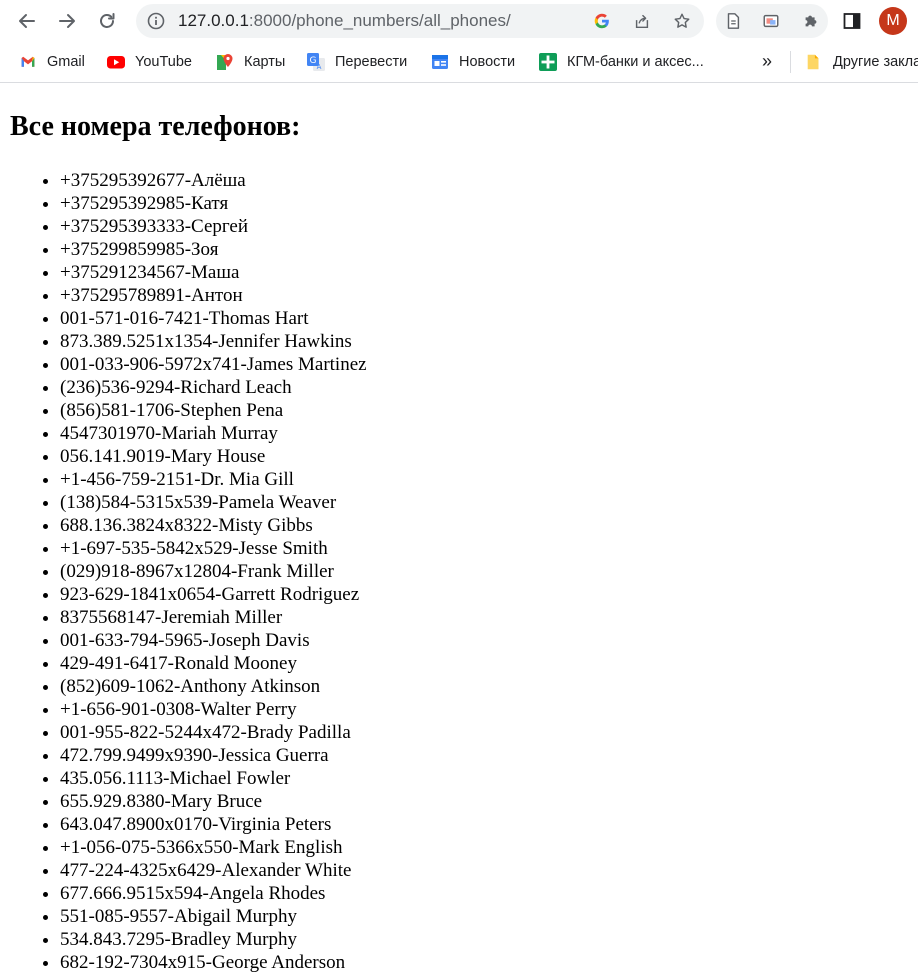  Describe the element at coordinates (213, 847) in the screenshot. I see `phone-list-item: +1-056-075-5366x550-Mark English` at that location.